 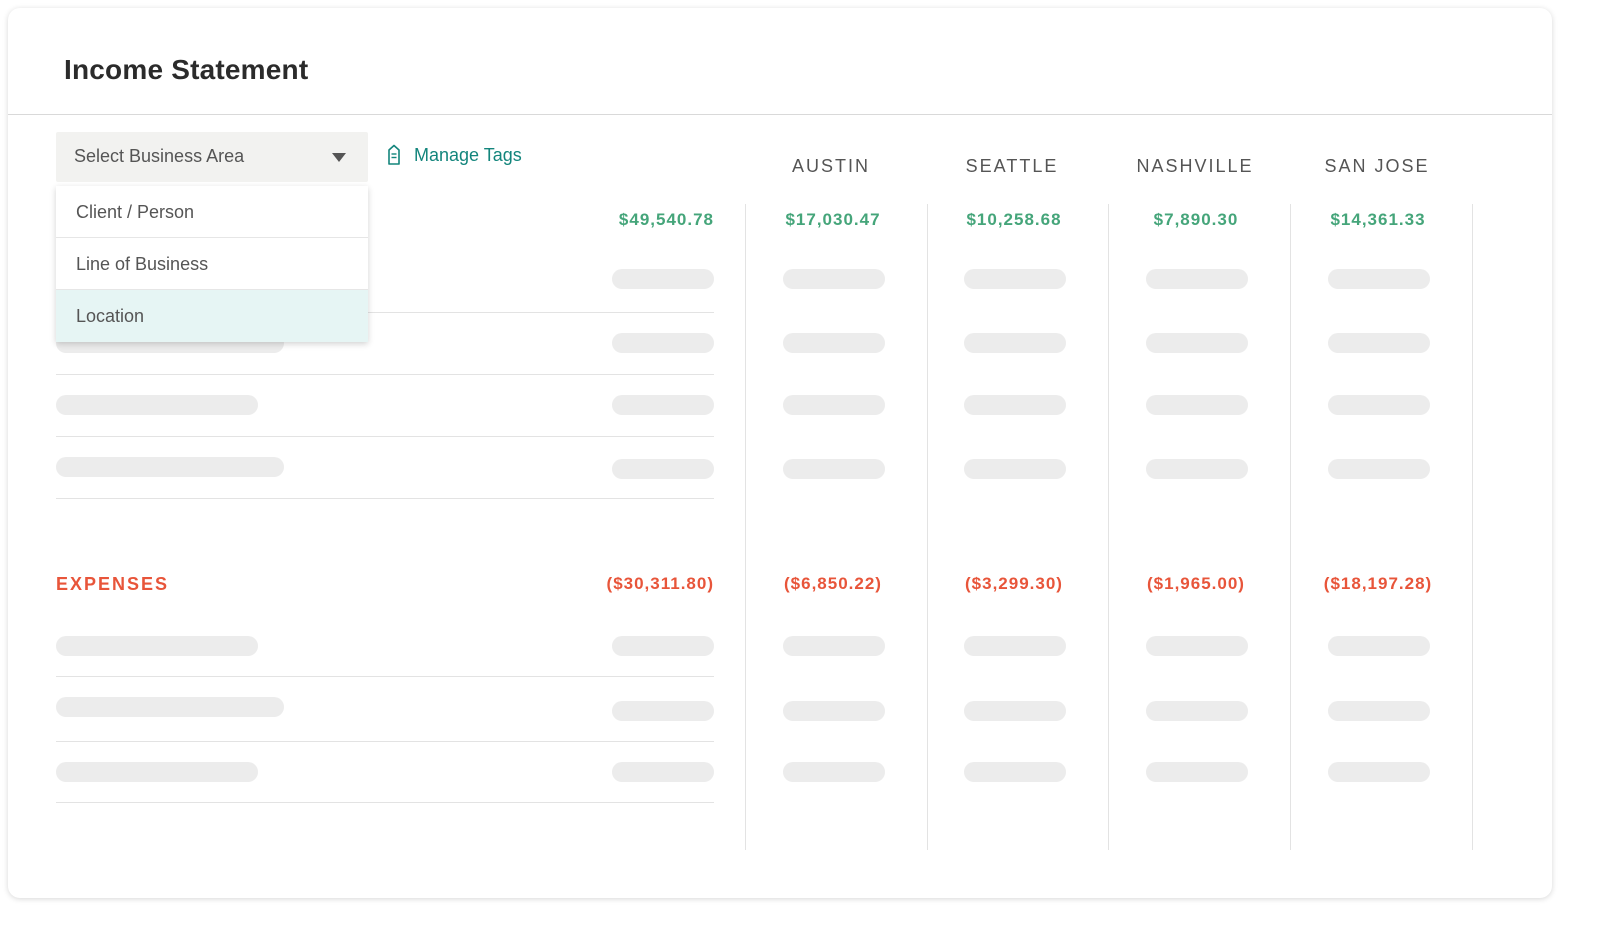 What do you see at coordinates (1196, 219) in the screenshot?
I see `income-nashville: $7,890.30` at bounding box center [1196, 219].